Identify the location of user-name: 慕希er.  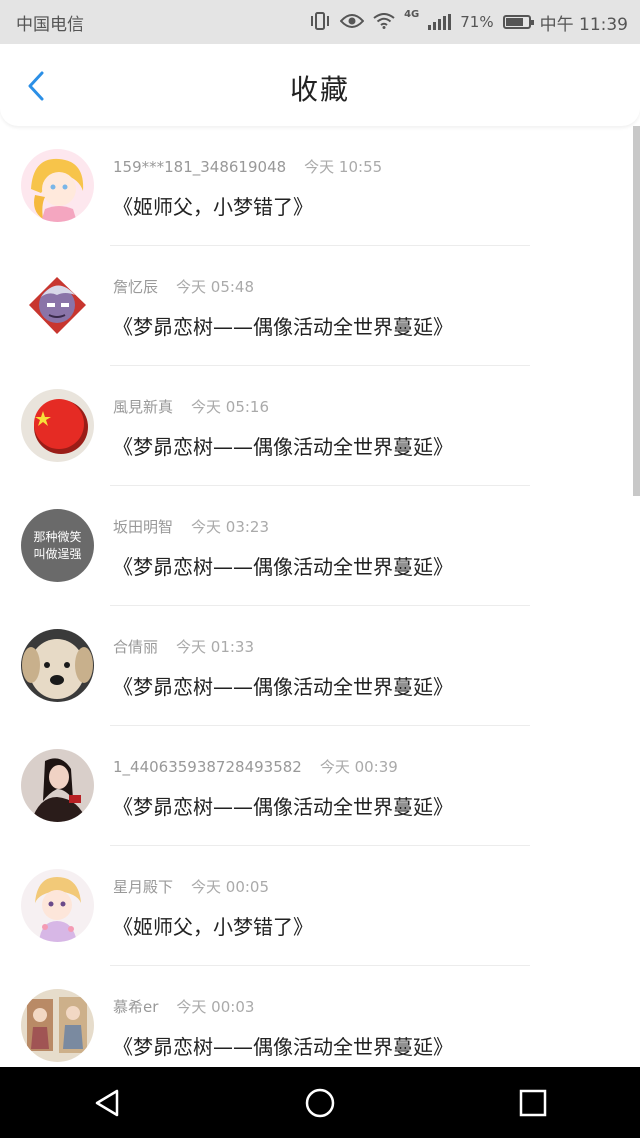
(135, 1007).